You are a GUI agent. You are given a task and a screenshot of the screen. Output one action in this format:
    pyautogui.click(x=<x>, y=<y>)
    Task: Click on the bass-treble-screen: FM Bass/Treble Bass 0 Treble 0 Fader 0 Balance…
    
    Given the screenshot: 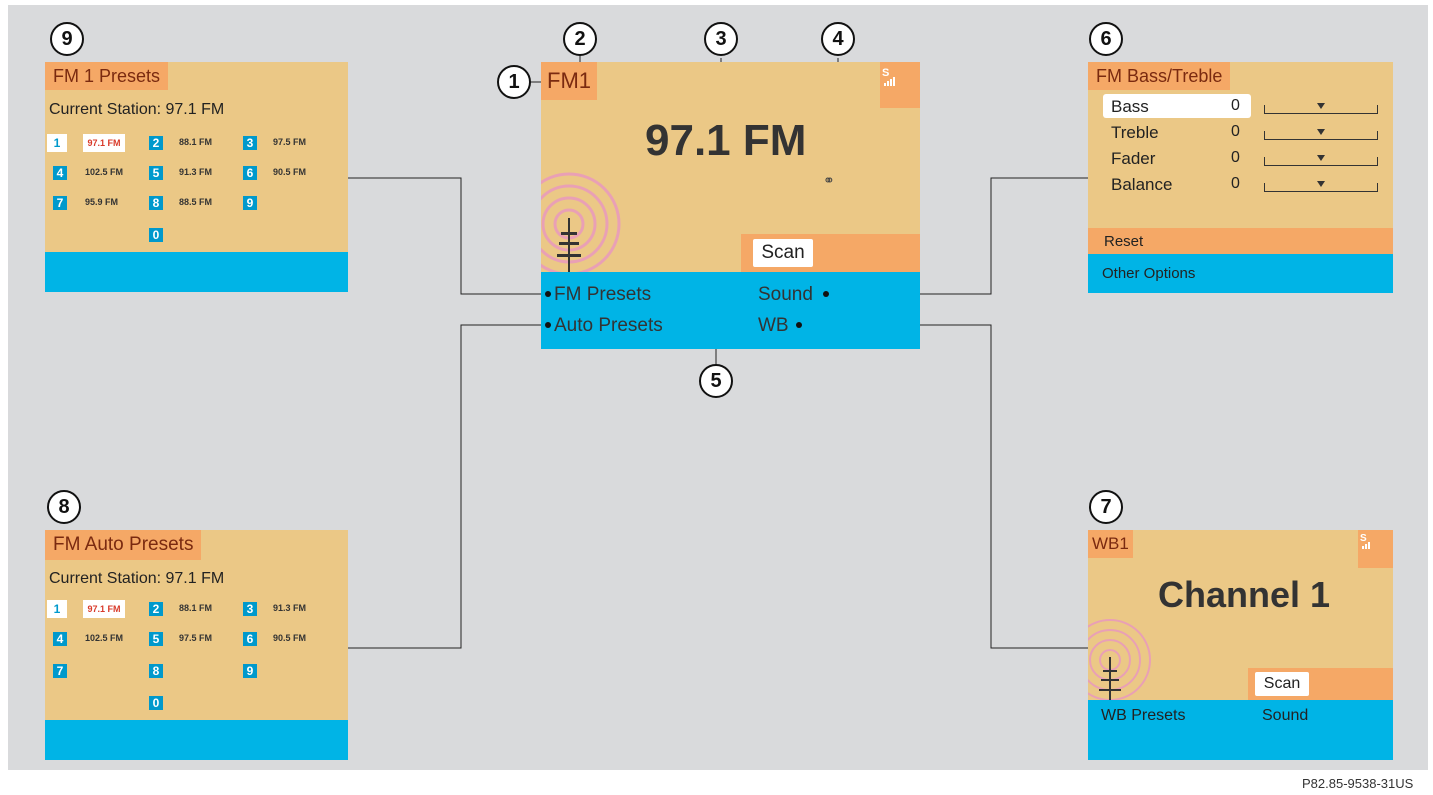 What is the action you would take?
    pyautogui.click(x=1240, y=145)
    